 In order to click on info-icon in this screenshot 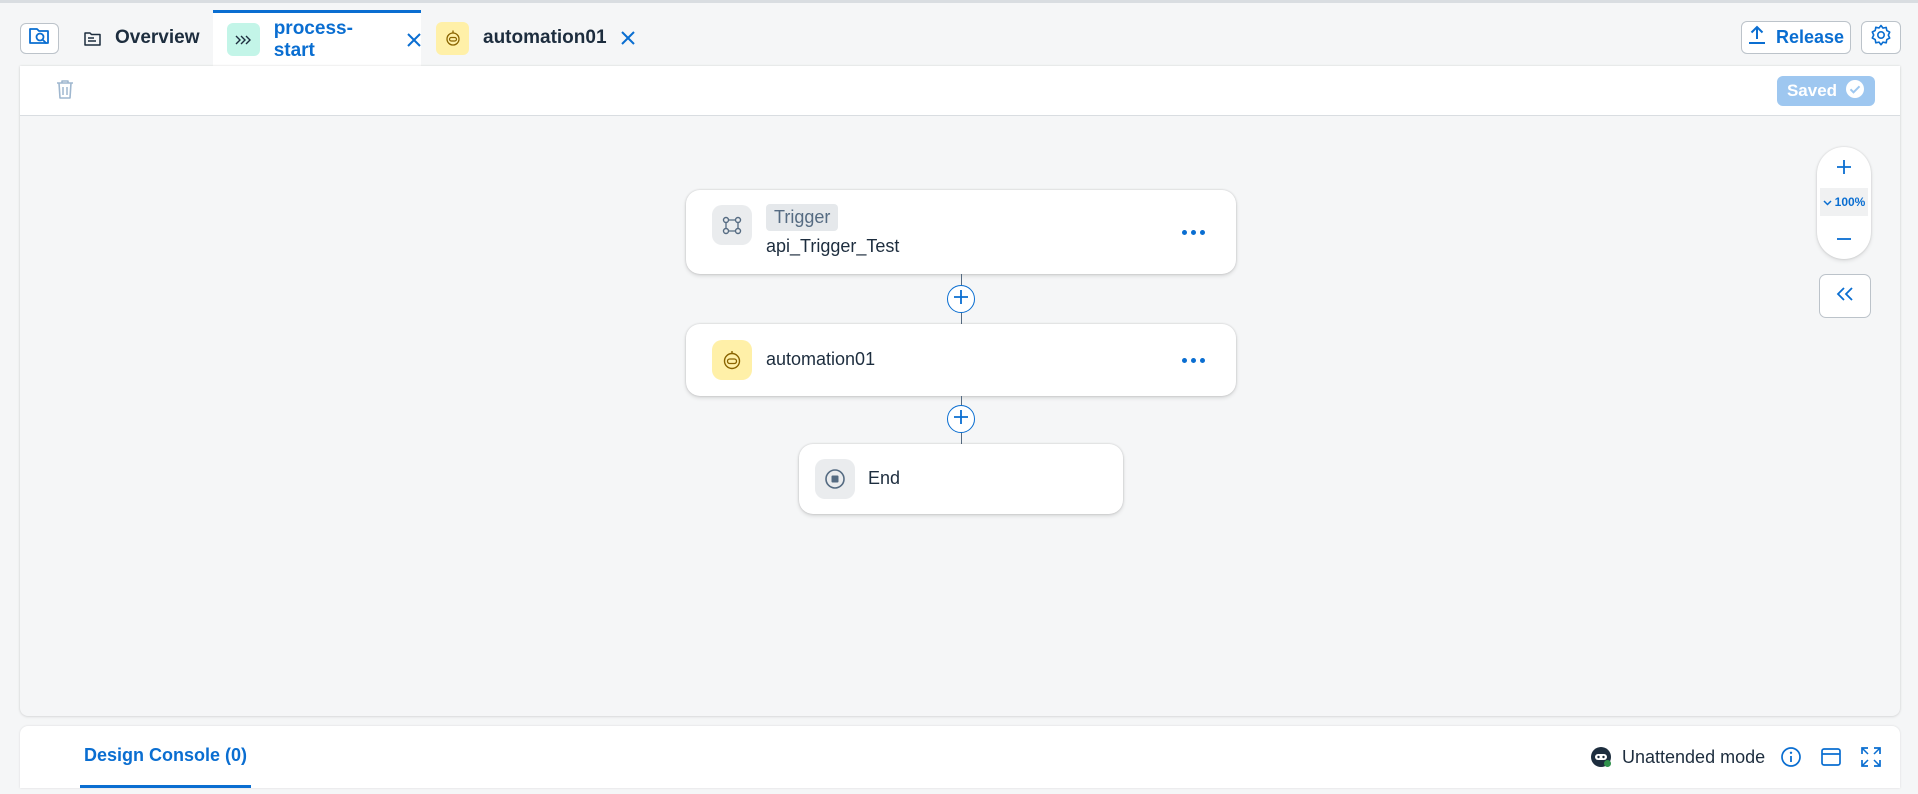, I will do `click(1791, 757)`.